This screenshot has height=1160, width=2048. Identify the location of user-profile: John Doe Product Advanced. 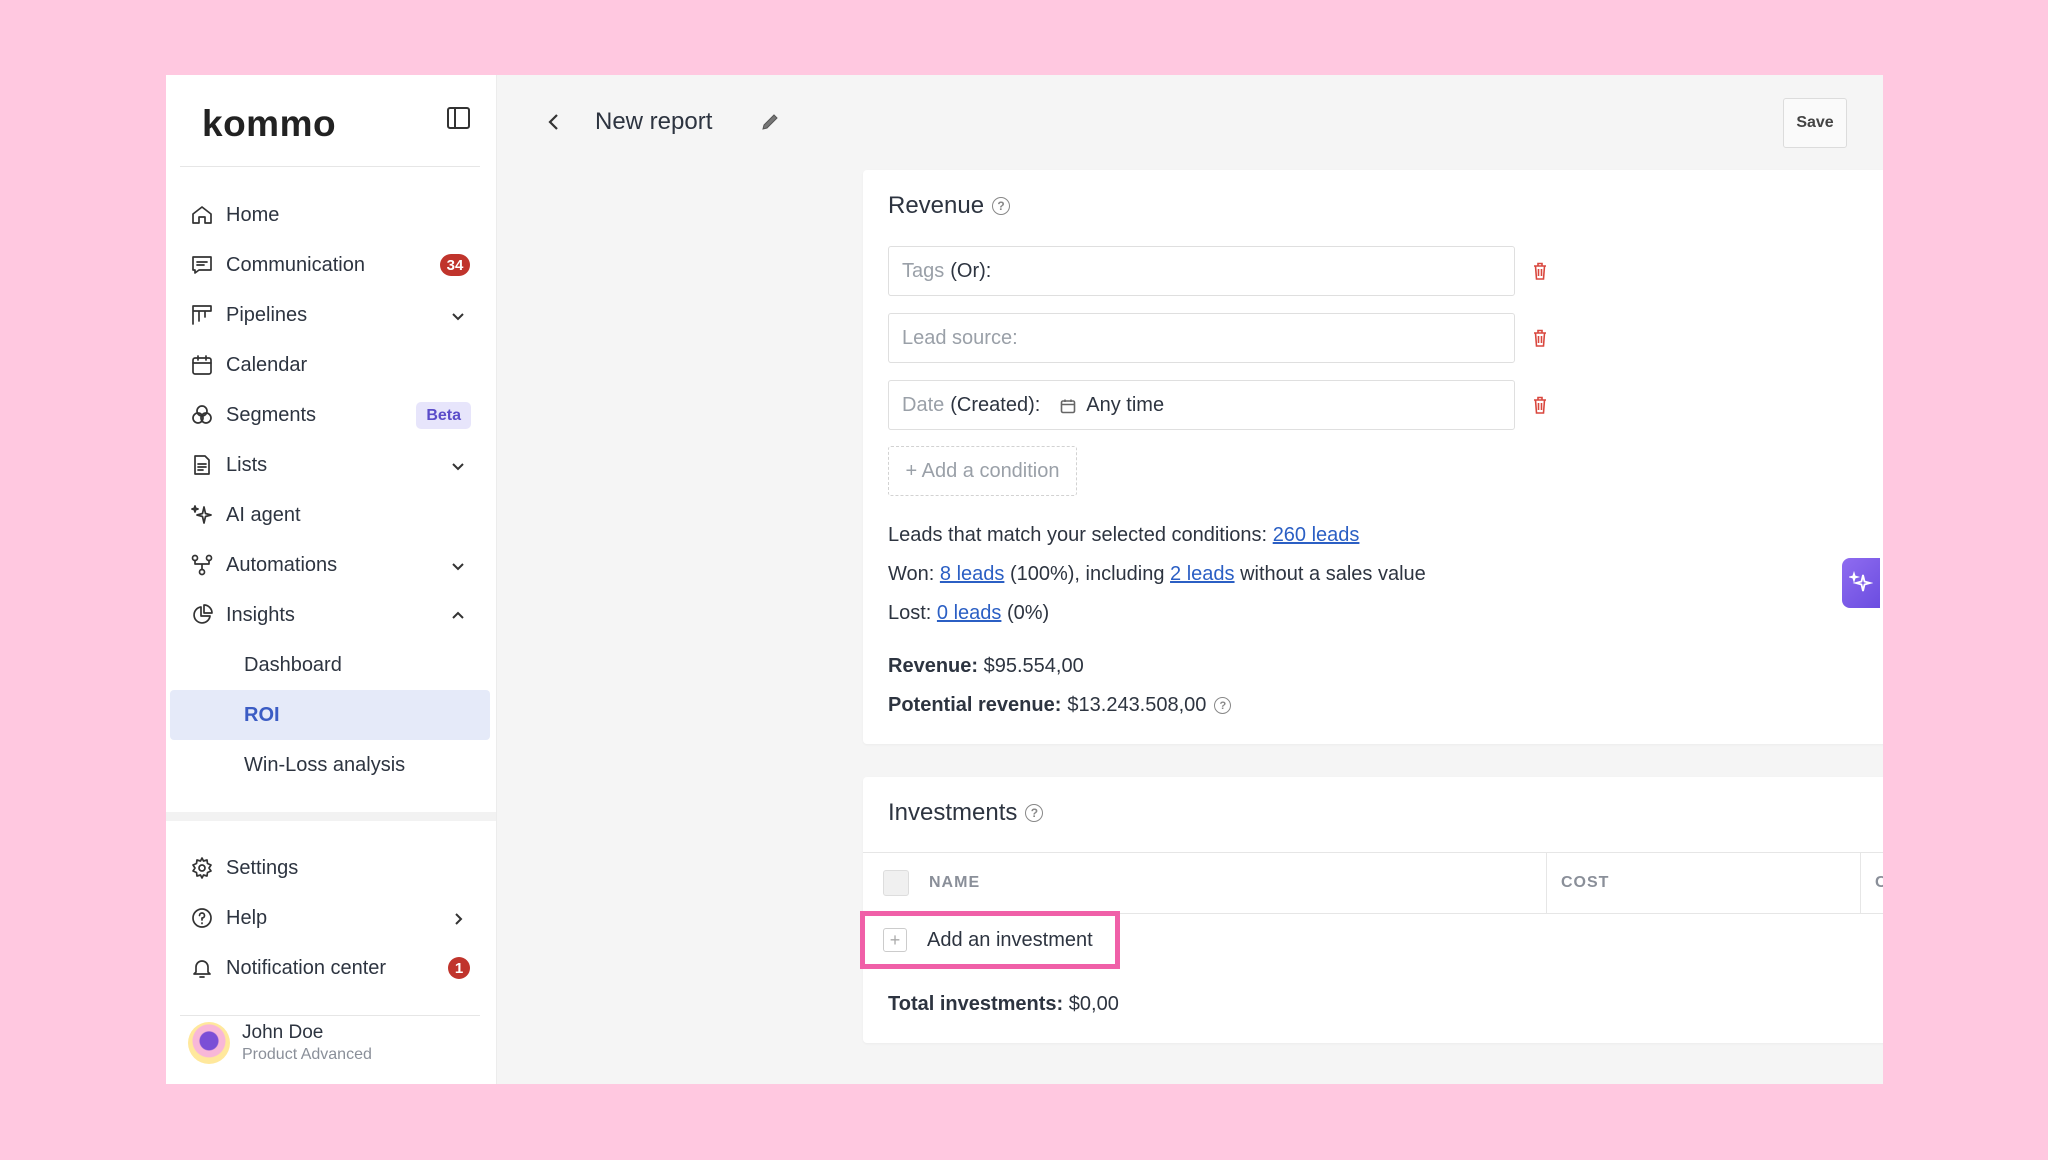
(331, 1043).